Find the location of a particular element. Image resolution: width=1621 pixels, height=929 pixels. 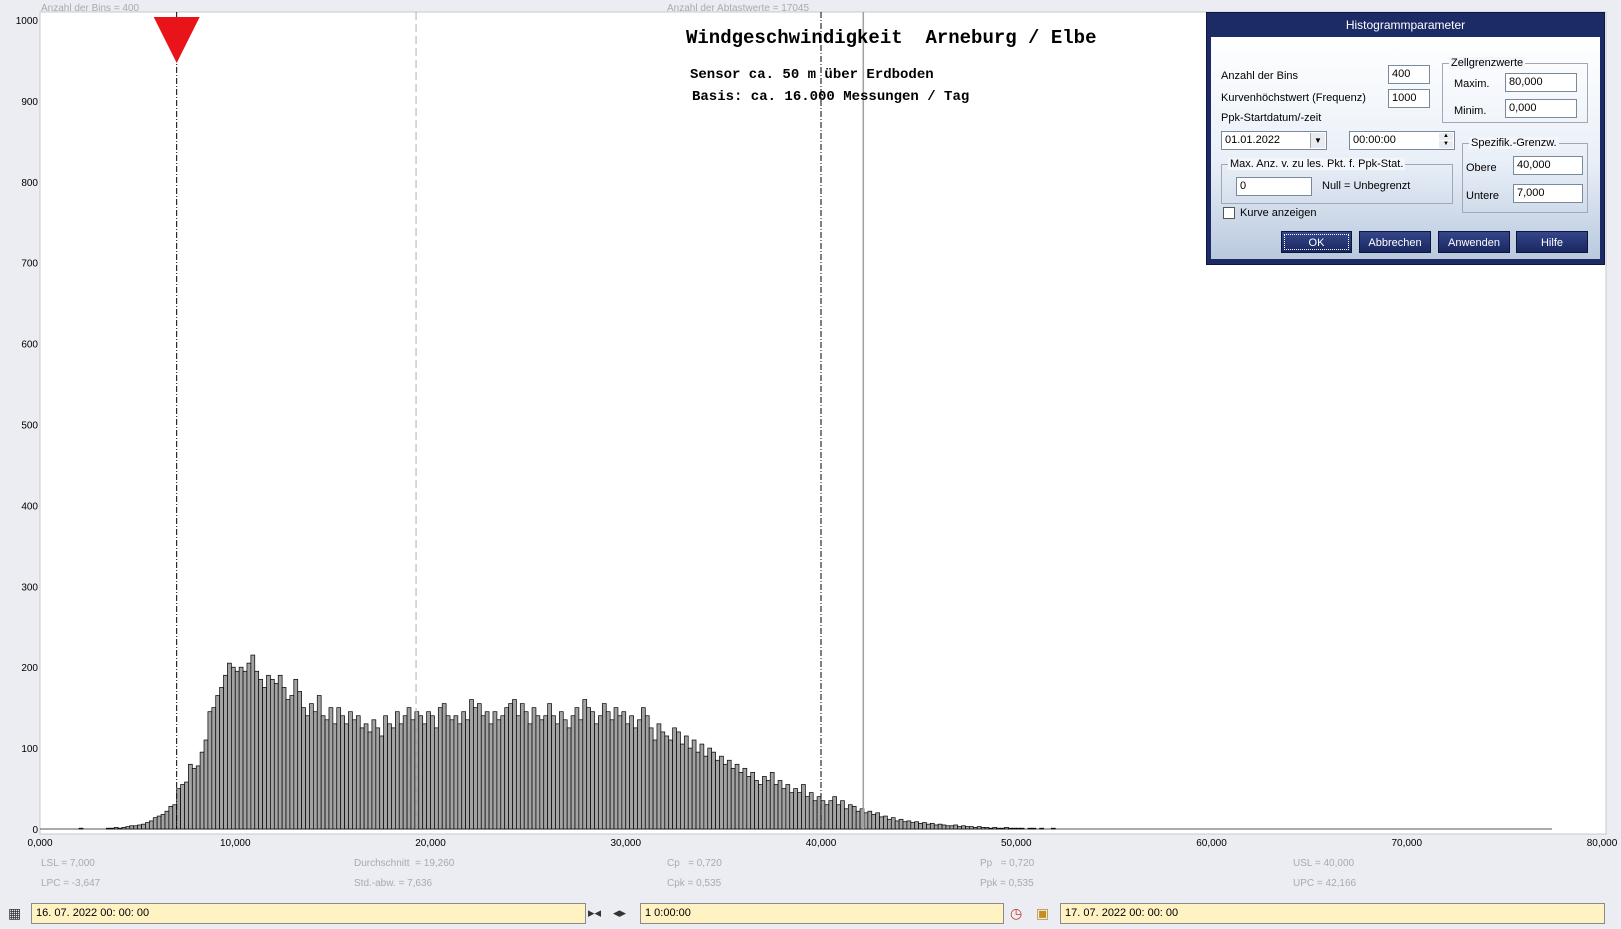

max-frequency-label: Kurvenhöchstwert (Frequenz) is located at coordinates (1293, 98).